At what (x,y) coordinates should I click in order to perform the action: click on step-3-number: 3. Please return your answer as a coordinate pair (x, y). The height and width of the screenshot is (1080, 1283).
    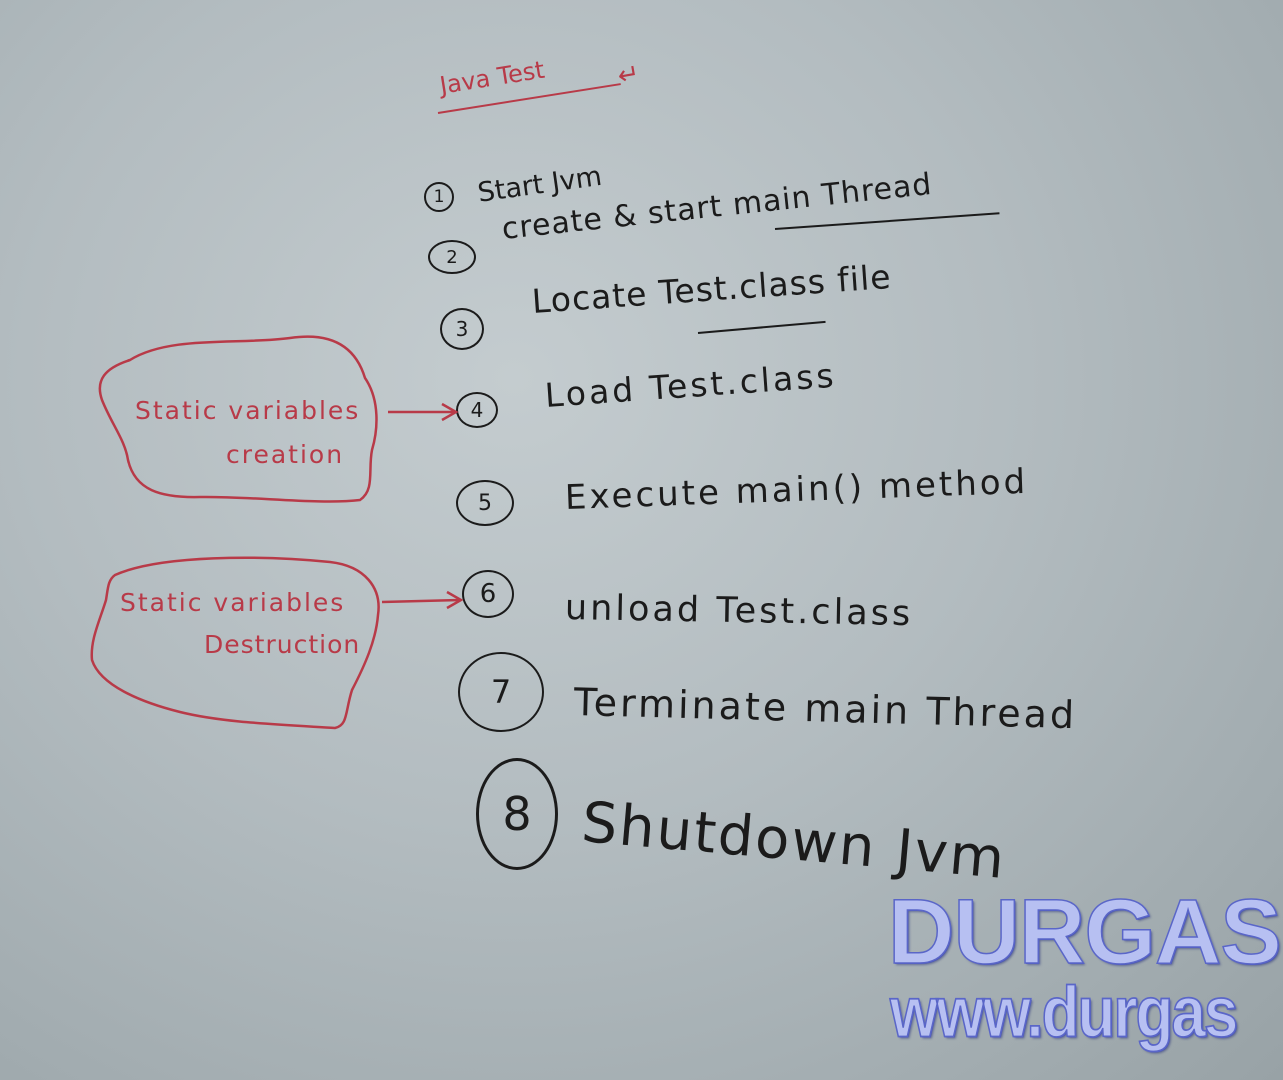
    Looking at the image, I should click on (462, 329).